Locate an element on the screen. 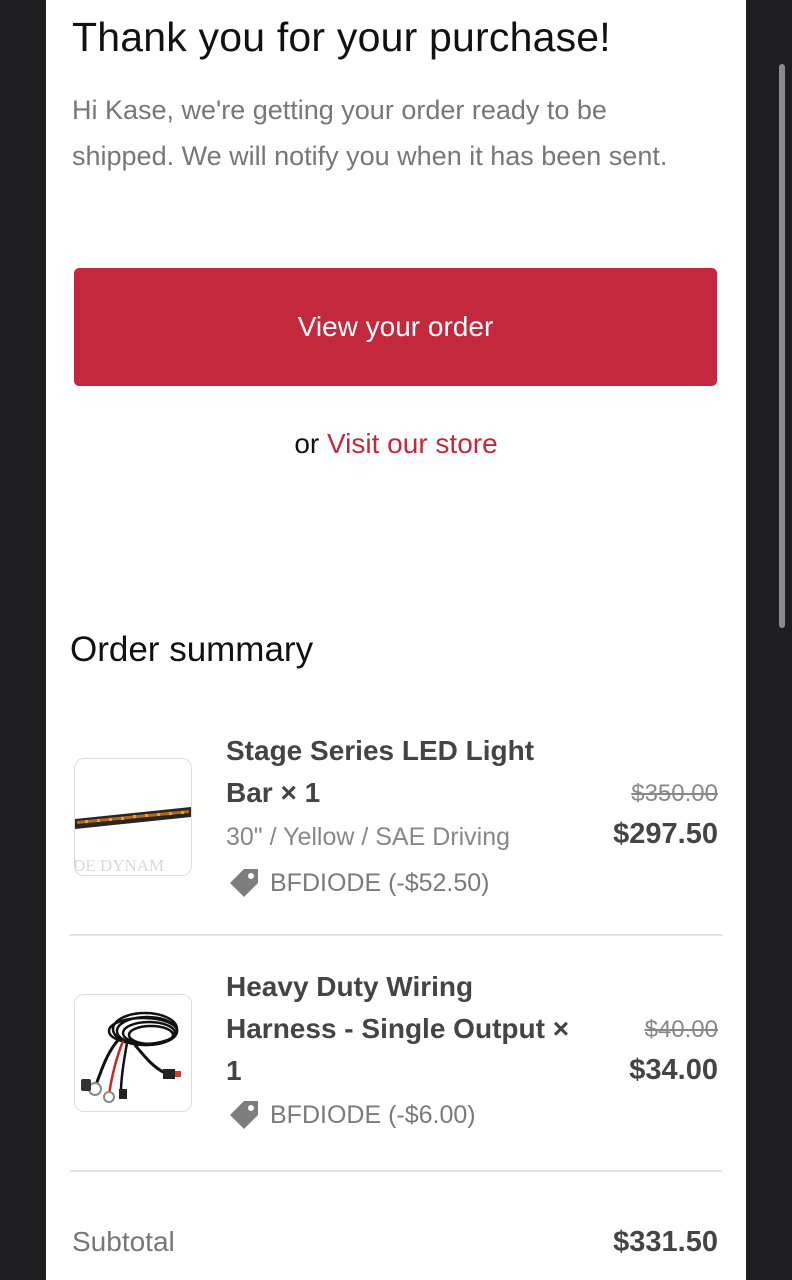  subtotal-label: Subtotal is located at coordinates (123, 1241).